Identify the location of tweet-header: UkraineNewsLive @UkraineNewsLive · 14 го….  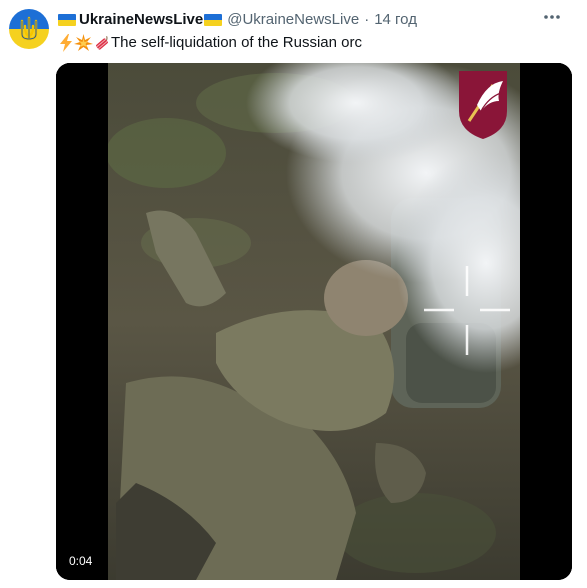
(237, 20).